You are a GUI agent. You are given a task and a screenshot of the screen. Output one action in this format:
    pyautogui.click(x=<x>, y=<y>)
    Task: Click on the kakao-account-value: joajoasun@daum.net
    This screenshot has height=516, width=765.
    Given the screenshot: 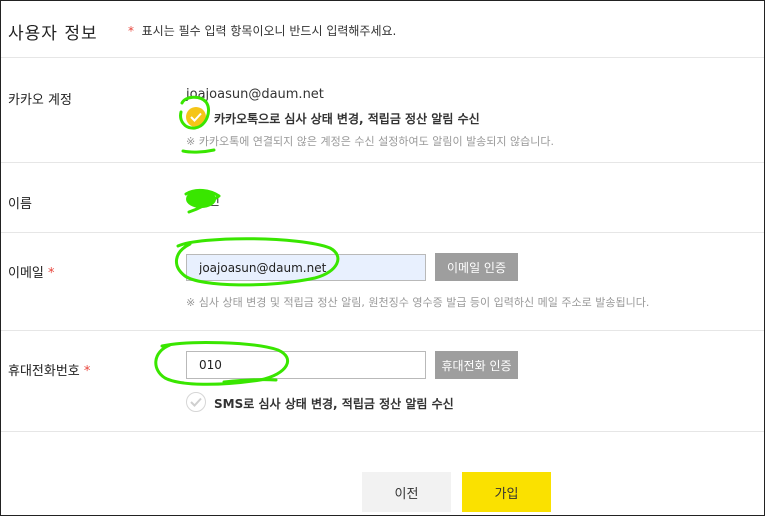 What is the action you would take?
    pyautogui.click(x=255, y=94)
    